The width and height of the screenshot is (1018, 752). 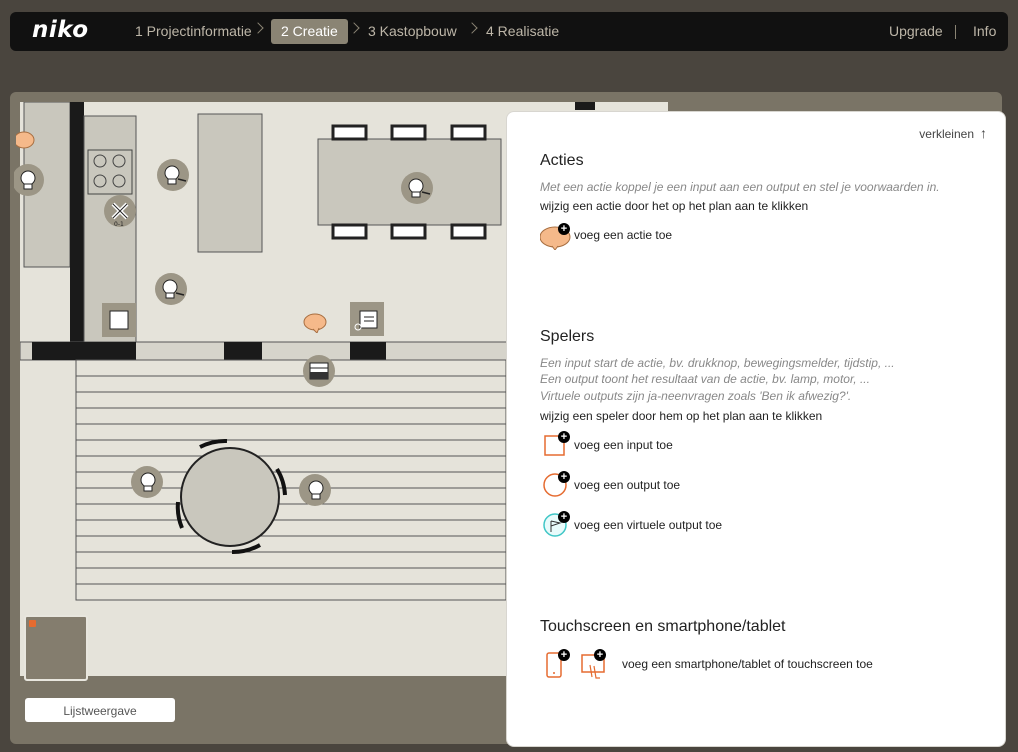 I want to click on add-output-label: voeg een output toe, so click(x=627, y=485).